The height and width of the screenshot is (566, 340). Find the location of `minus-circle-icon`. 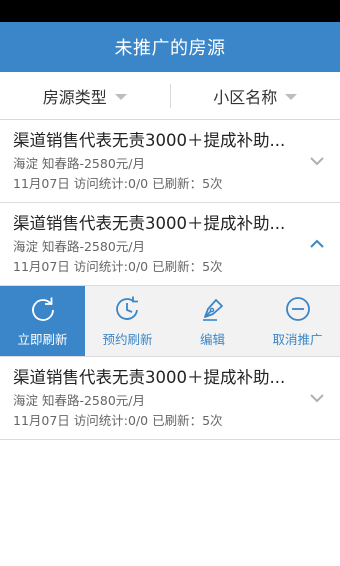

minus-circle-icon is located at coordinates (297, 308).